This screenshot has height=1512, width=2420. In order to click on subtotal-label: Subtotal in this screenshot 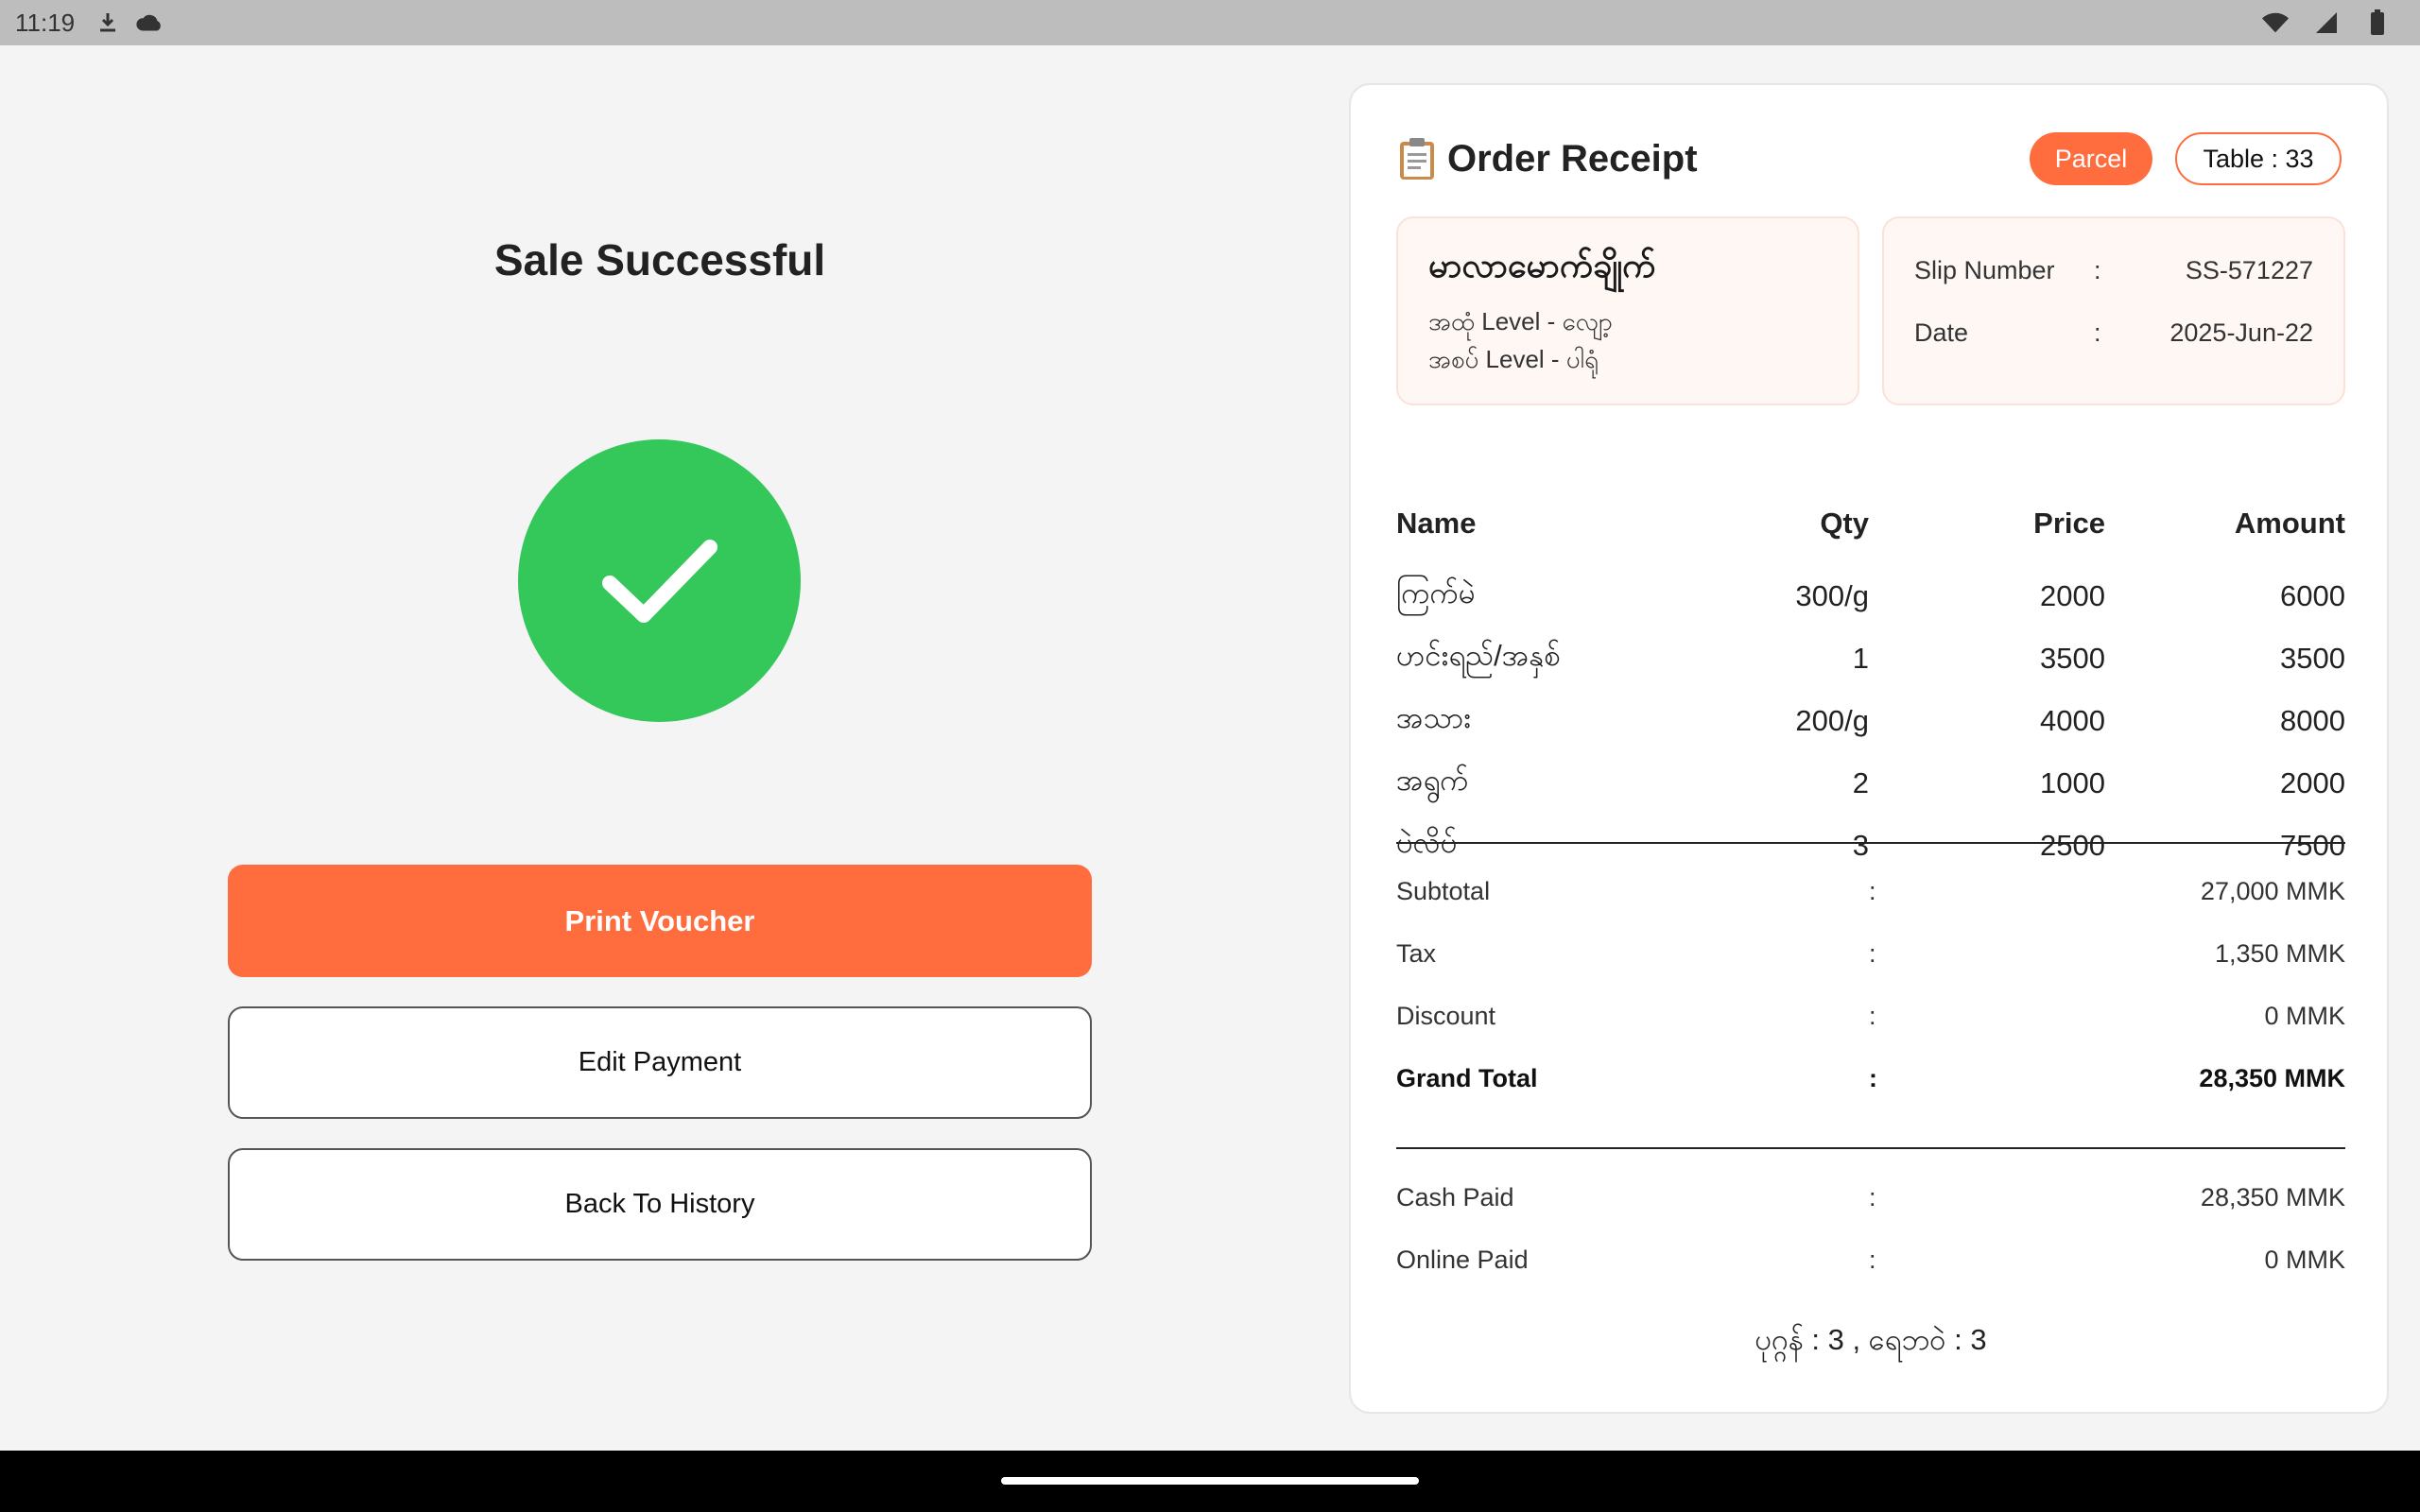, I will do `click(1443, 891)`.